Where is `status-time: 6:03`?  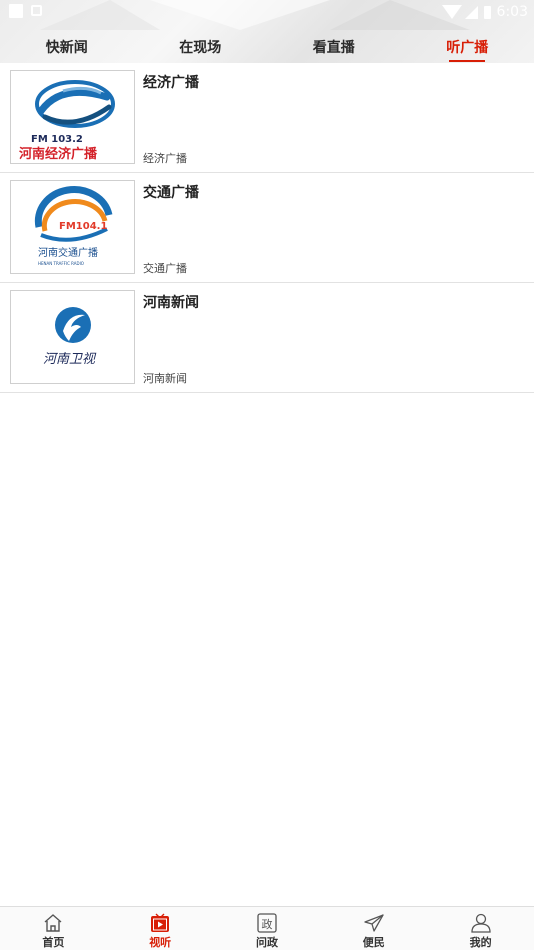 status-time: 6:03 is located at coordinates (512, 12).